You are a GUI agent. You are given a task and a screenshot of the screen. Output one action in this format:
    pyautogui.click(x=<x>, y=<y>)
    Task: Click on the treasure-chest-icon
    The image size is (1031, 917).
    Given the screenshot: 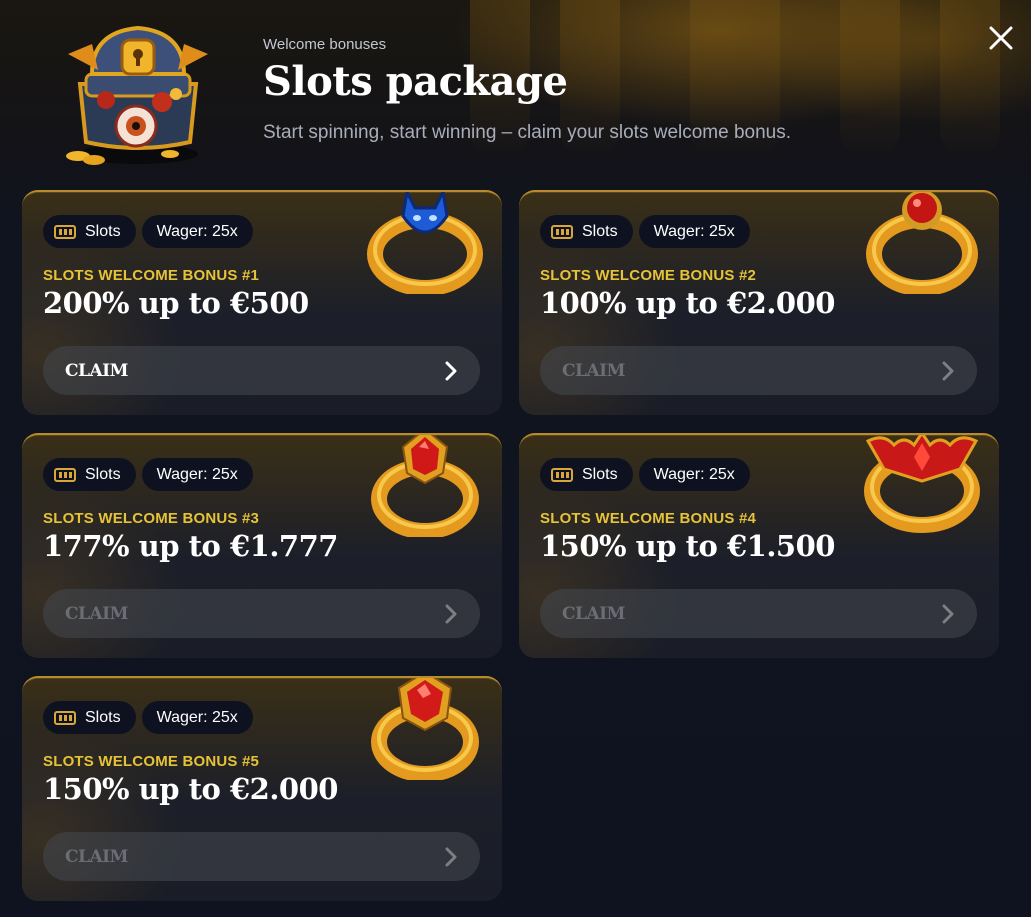 What is the action you would take?
    pyautogui.click(x=137, y=95)
    